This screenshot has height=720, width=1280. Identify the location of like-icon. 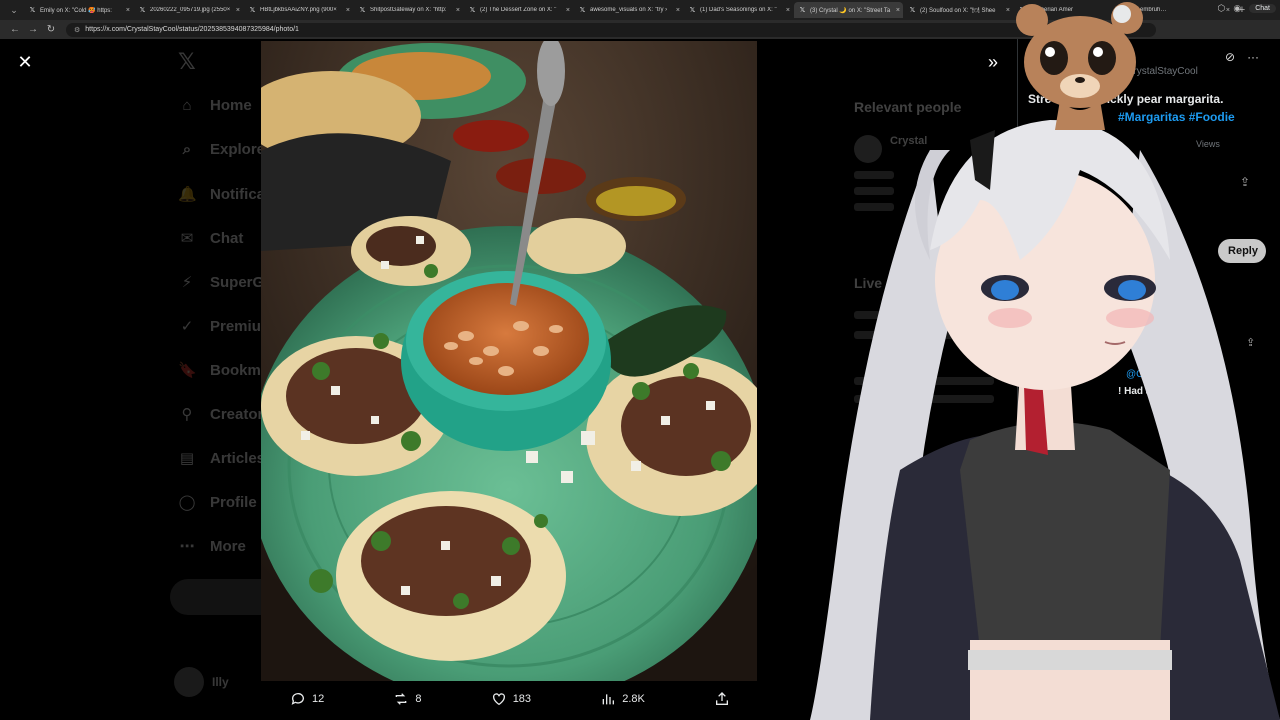
(498, 699).